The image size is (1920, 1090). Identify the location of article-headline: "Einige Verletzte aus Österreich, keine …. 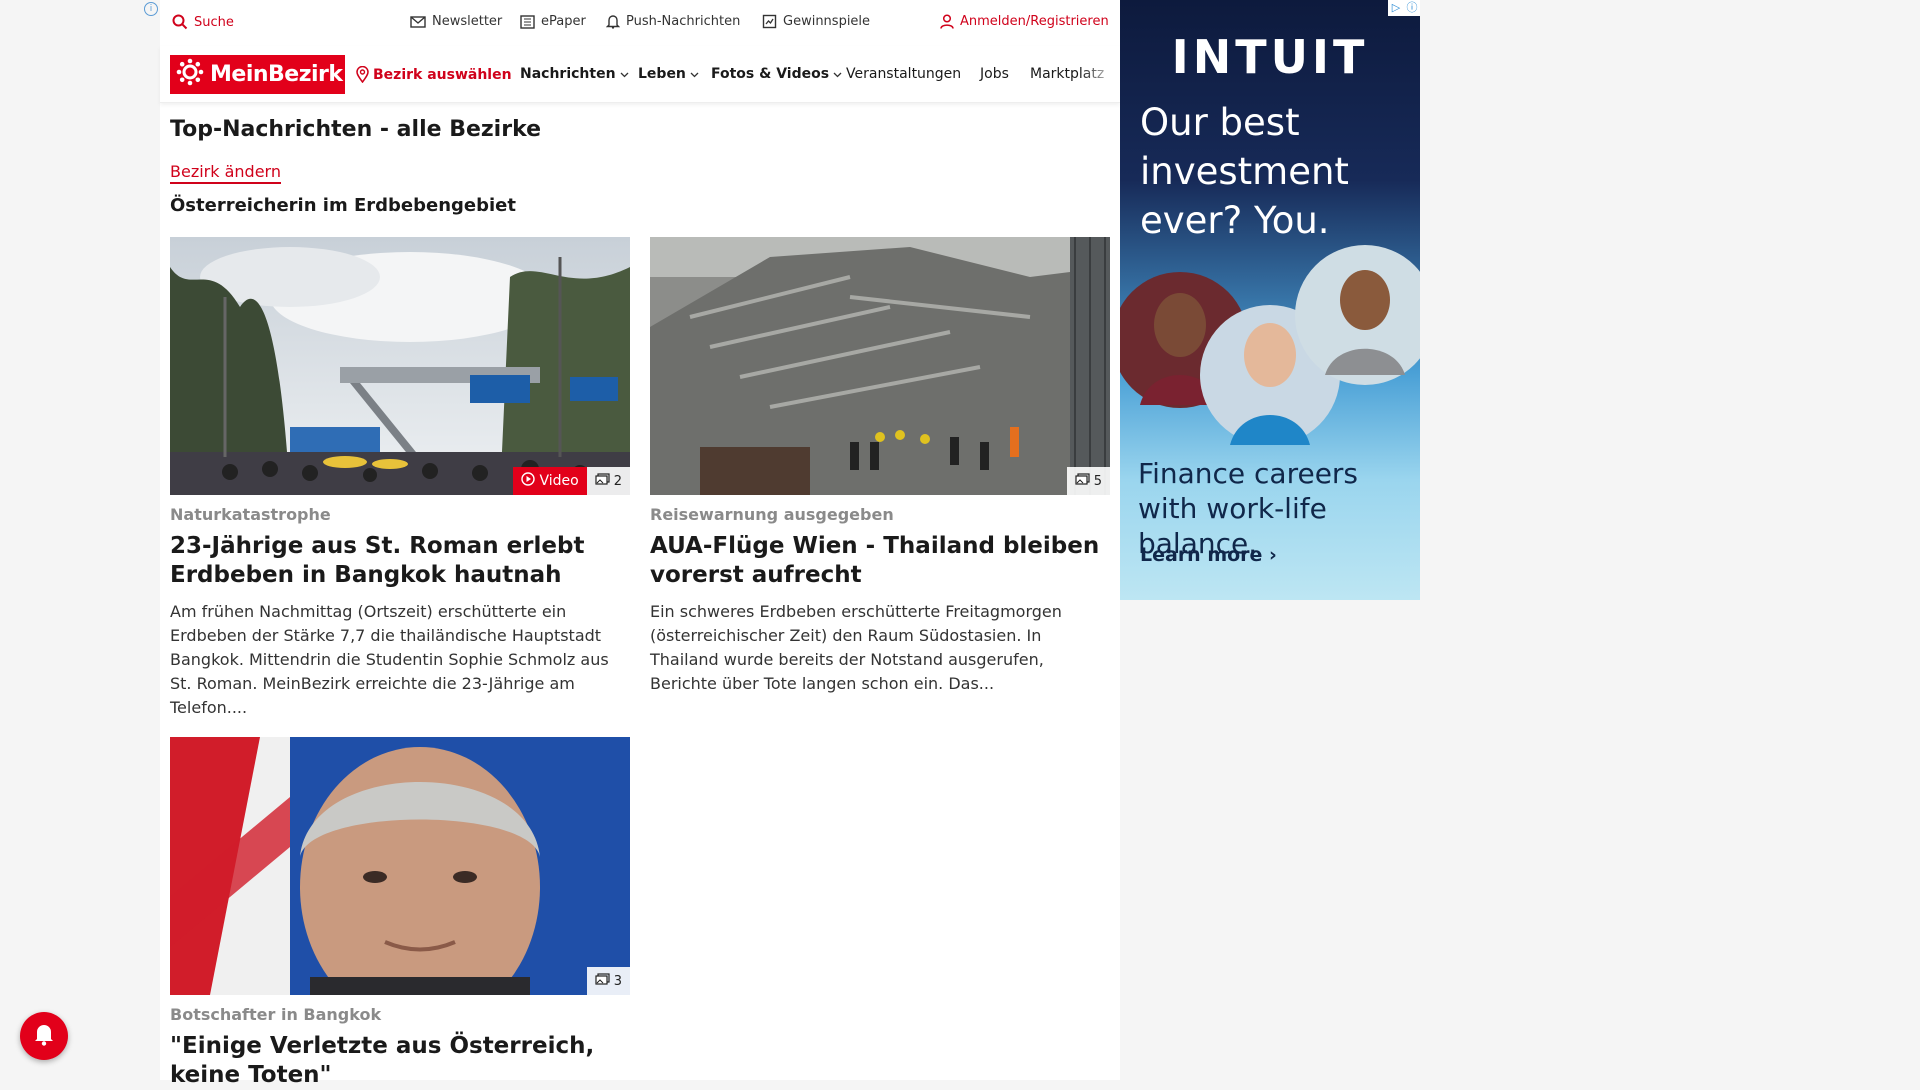
(400, 1061).